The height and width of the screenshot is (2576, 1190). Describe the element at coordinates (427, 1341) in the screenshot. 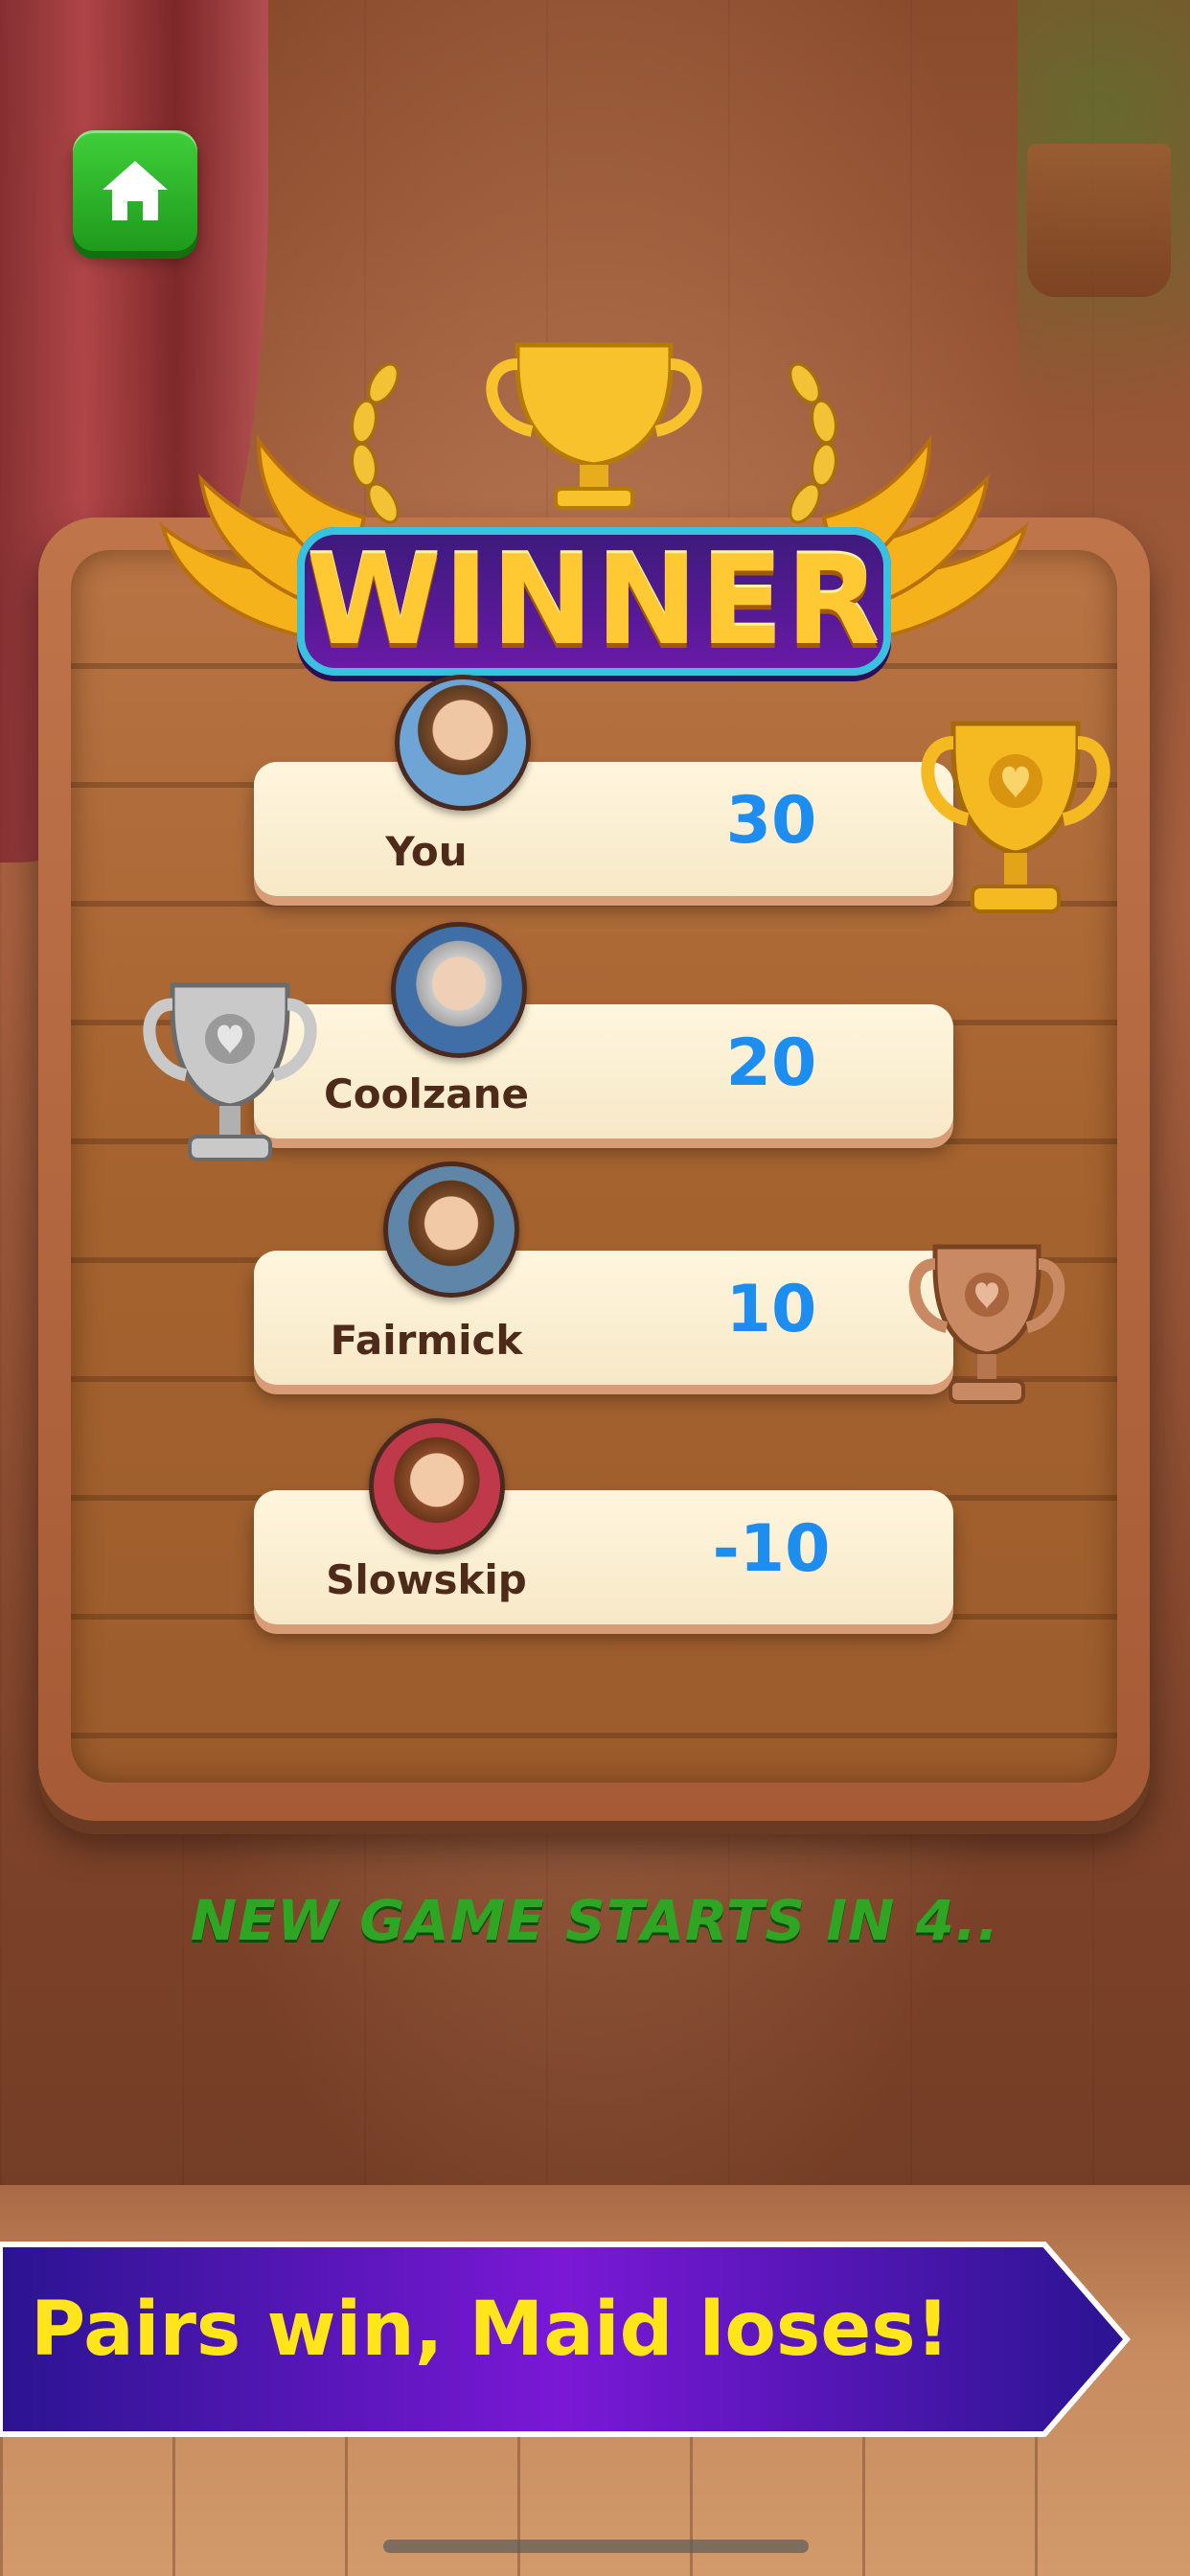

I see `player-name: Fairmick` at that location.